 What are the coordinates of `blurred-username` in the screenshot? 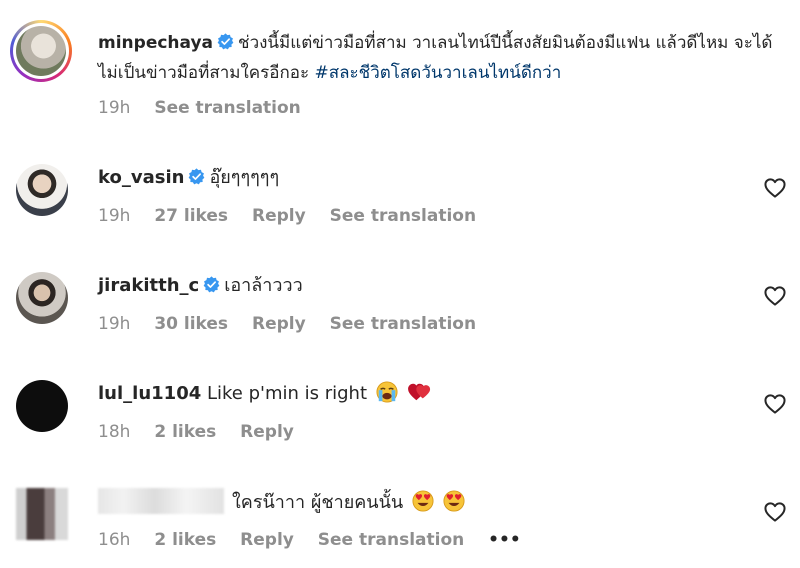 It's located at (161, 501).